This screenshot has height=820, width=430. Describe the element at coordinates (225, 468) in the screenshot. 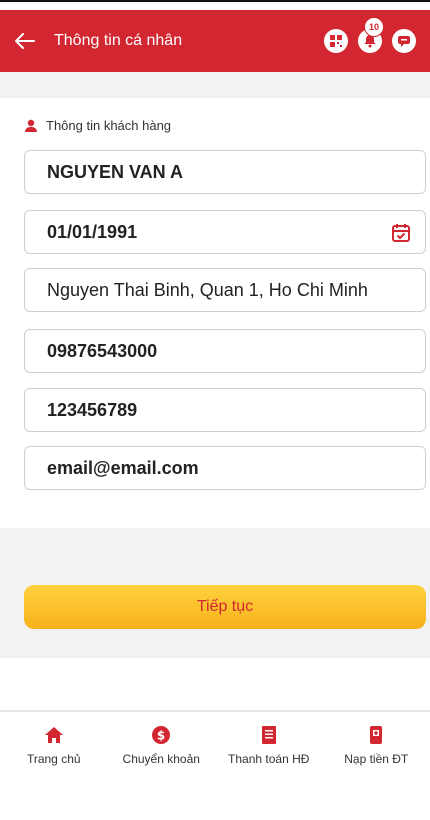

I see `email-field: email@email.com` at that location.